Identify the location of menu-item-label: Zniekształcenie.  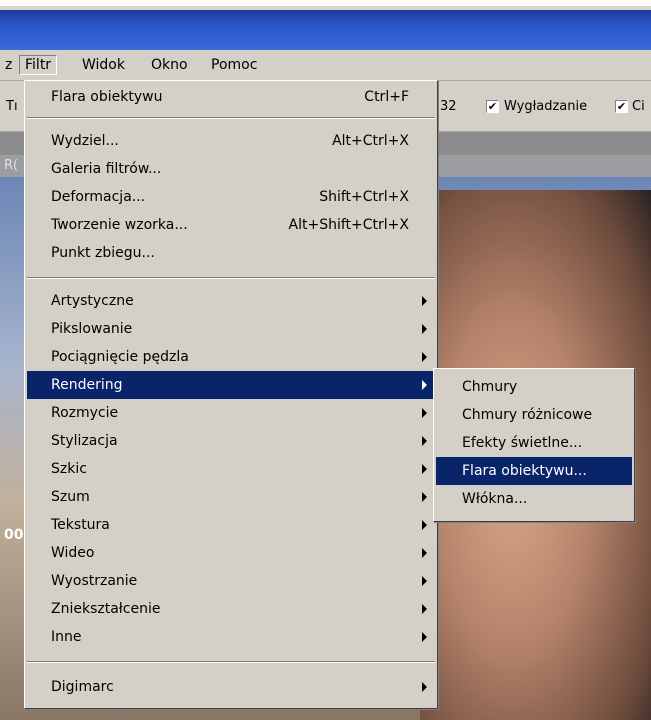
(106, 609).